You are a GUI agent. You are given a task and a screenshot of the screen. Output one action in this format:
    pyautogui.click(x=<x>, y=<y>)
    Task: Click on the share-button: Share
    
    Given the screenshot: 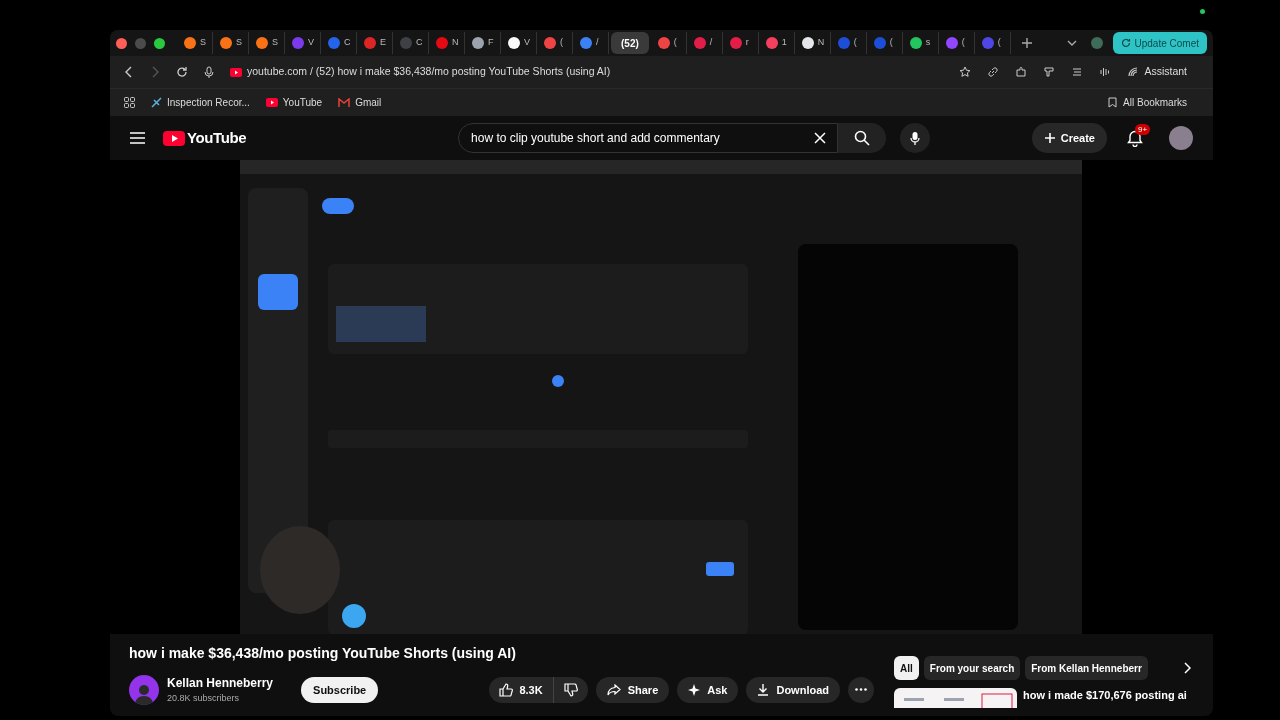 What is the action you would take?
    pyautogui.click(x=632, y=689)
    